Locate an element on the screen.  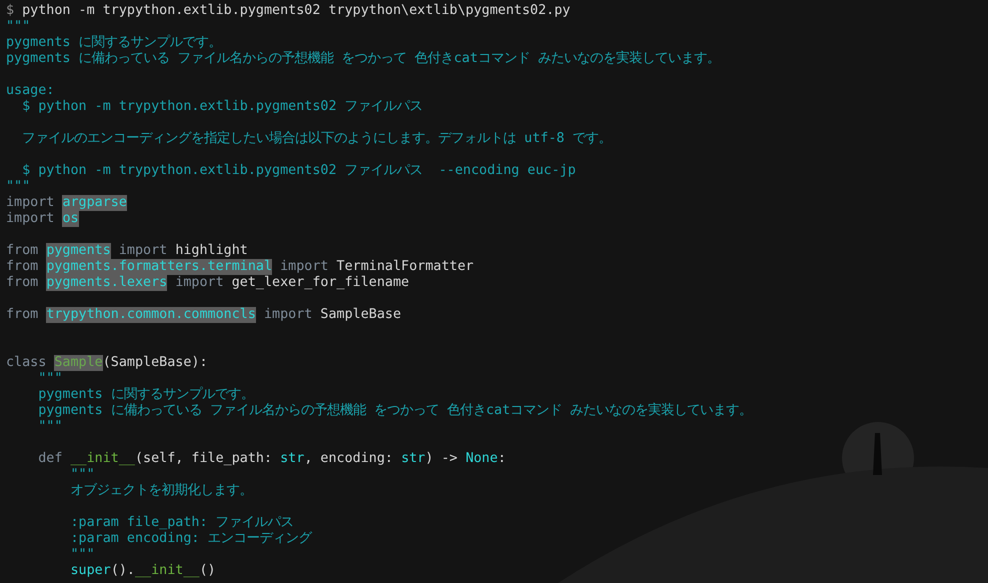
code-text: get_lexer_for_filename is located at coordinates (321, 283).